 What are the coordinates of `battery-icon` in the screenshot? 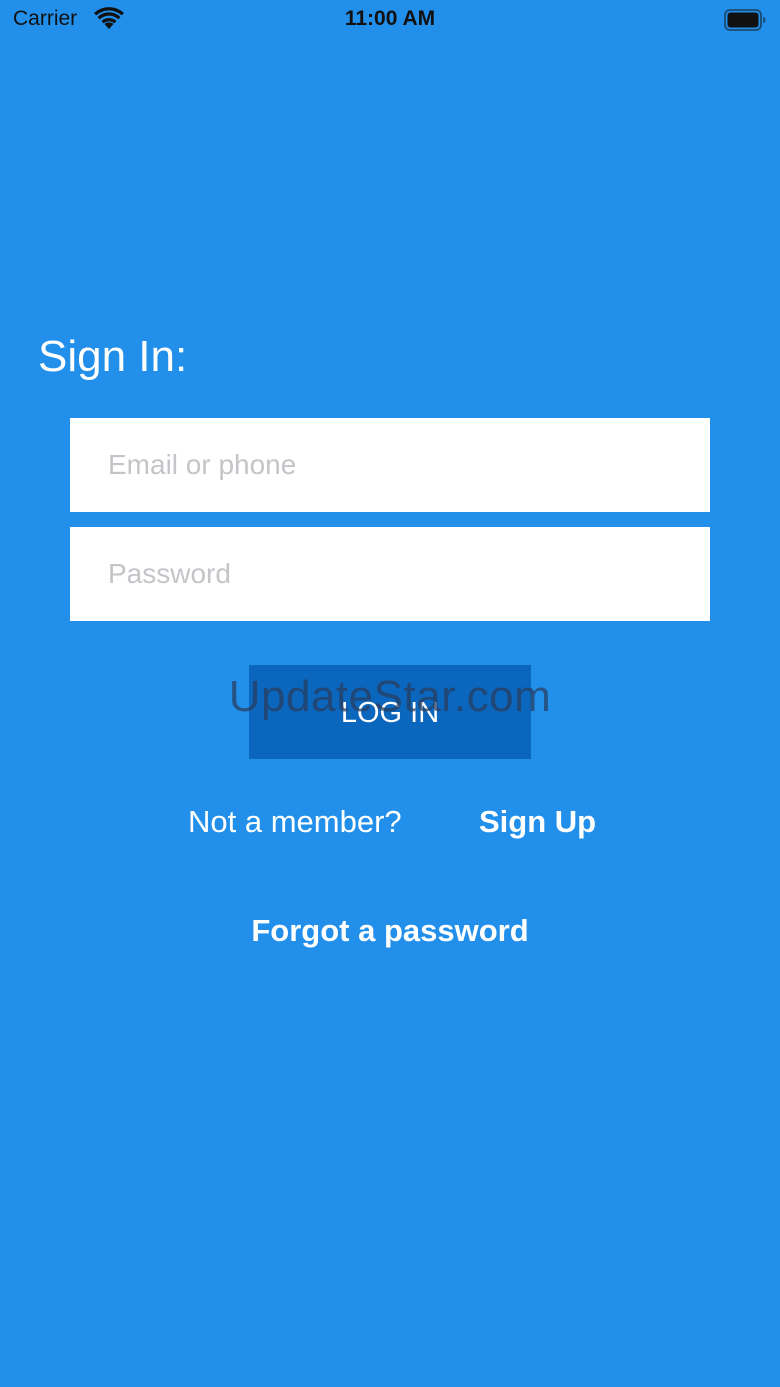 It's located at (745, 20).